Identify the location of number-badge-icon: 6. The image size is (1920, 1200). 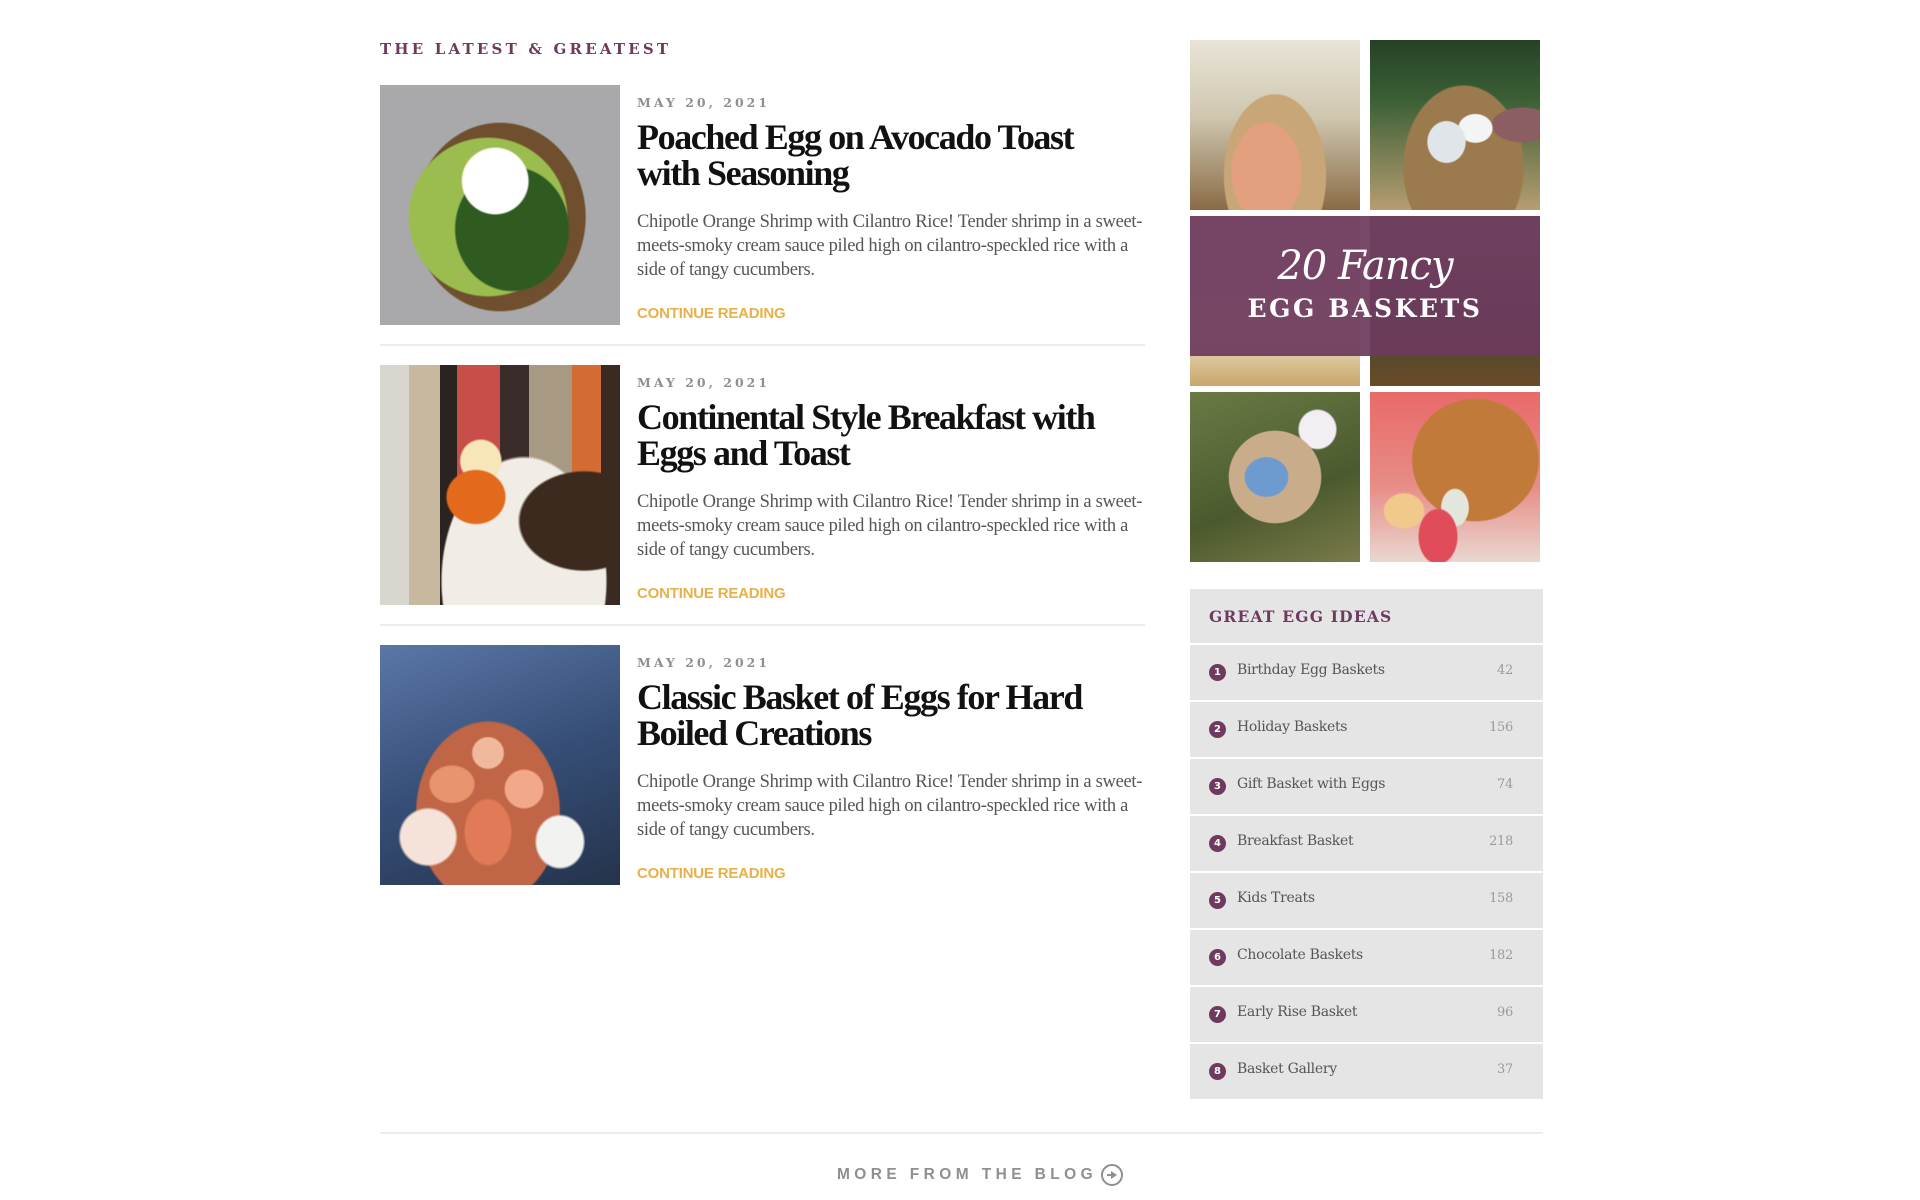
(1217, 957).